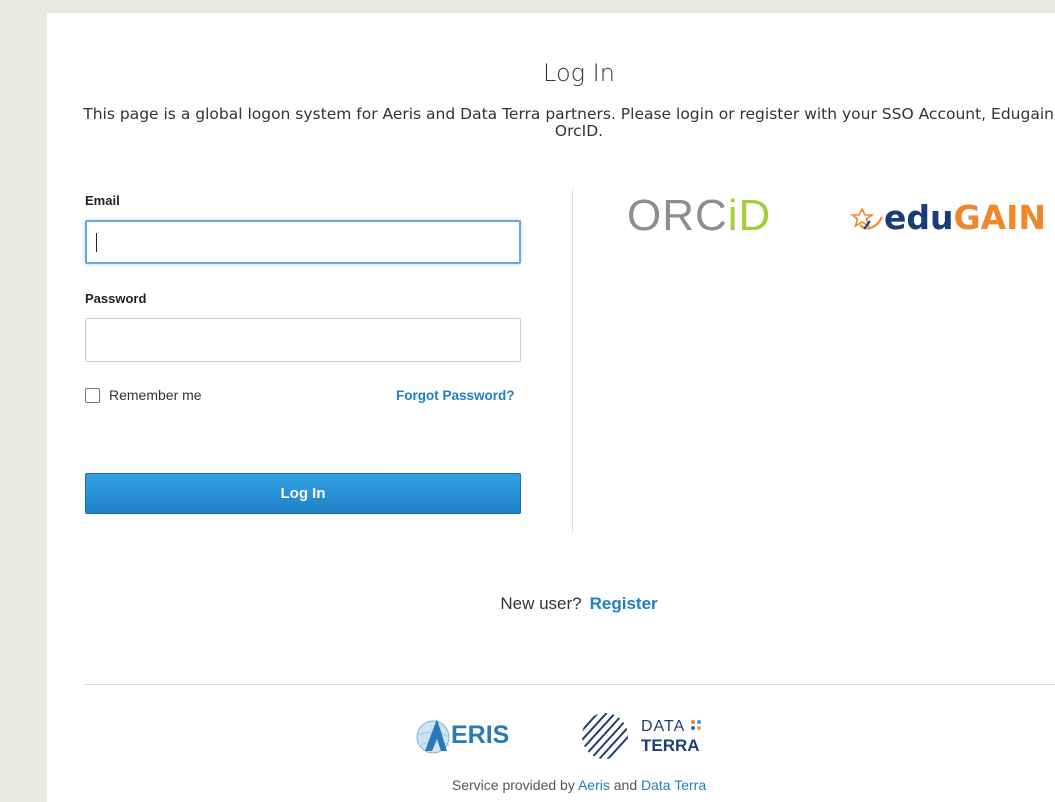 This screenshot has height=802, width=1055. What do you see at coordinates (749, 215) in the screenshot?
I see `orcid-id-text: iD` at bounding box center [749, 215].